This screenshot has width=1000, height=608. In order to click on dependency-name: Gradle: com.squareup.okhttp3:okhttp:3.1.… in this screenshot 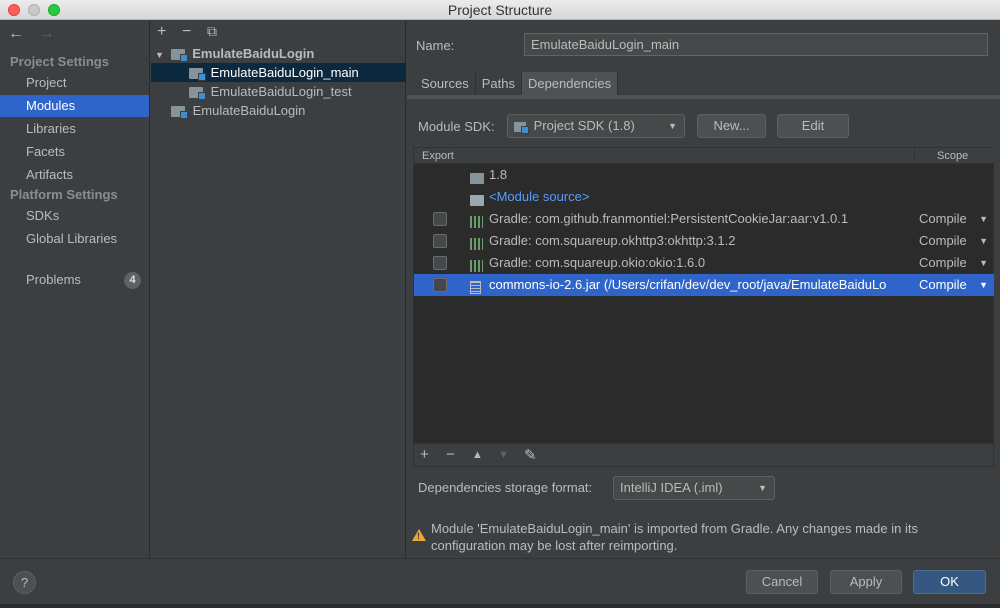, I will do `click(612, 240)`.